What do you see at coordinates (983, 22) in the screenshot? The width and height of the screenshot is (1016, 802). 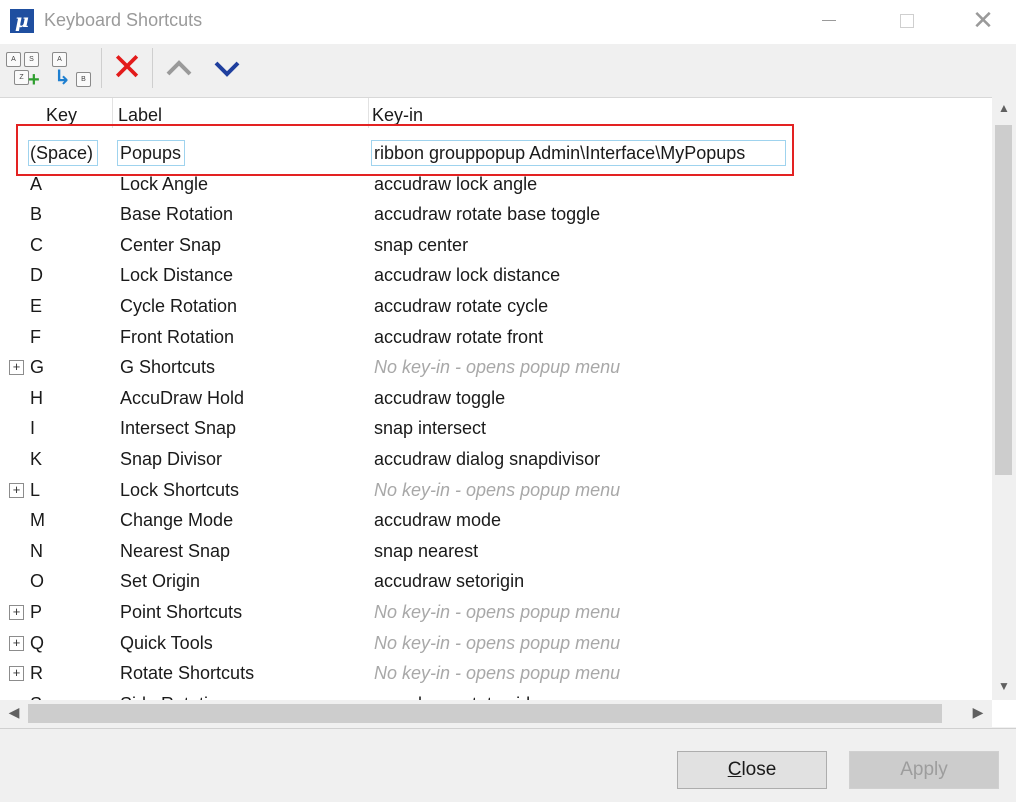 I see `window-close-button: ✕` at bounding box center [983, 22].